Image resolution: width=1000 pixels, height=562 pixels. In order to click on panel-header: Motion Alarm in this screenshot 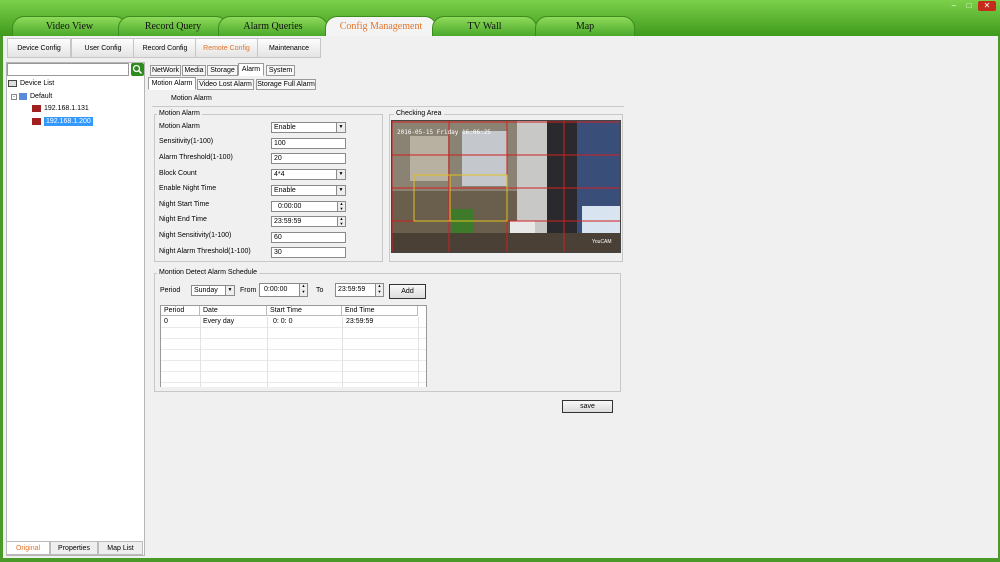, I will do `click(191, 98)`.